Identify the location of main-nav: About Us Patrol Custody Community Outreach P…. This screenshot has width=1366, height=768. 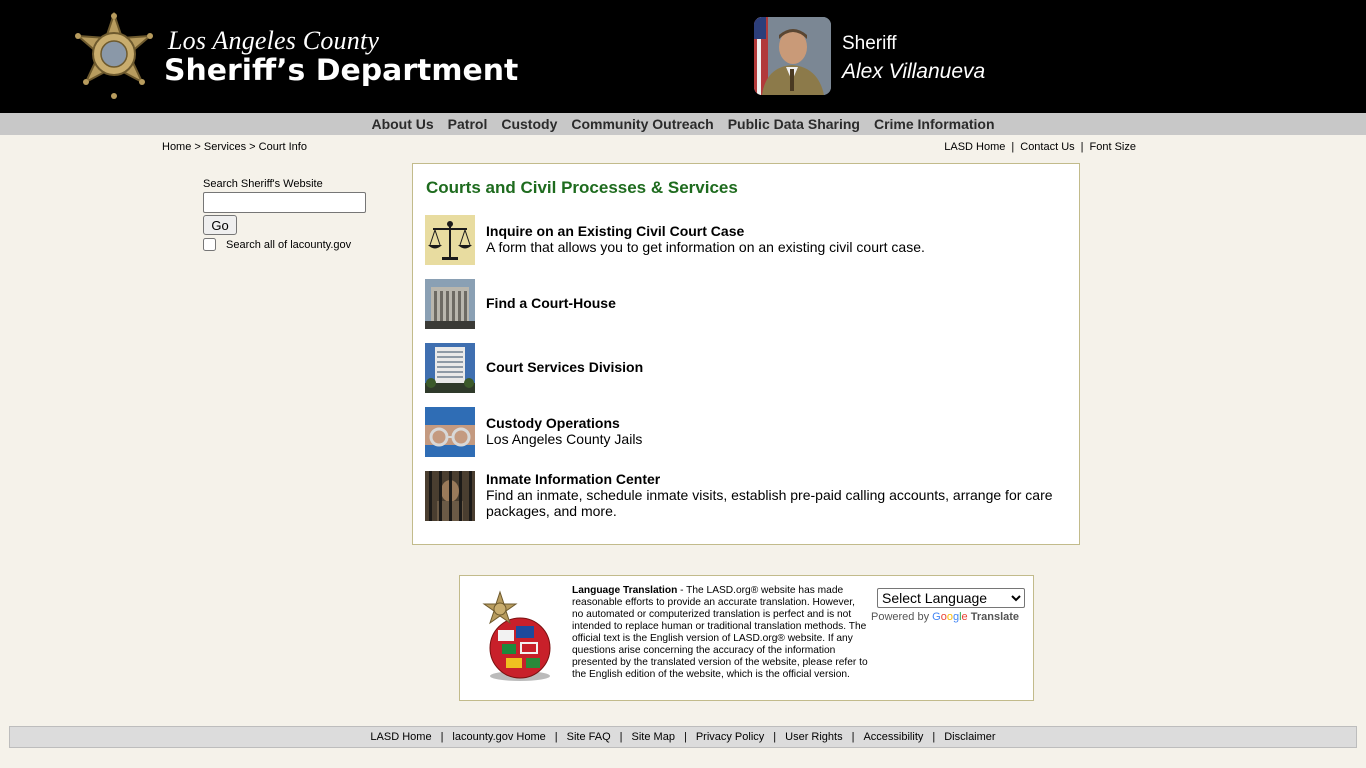
(683, 124).